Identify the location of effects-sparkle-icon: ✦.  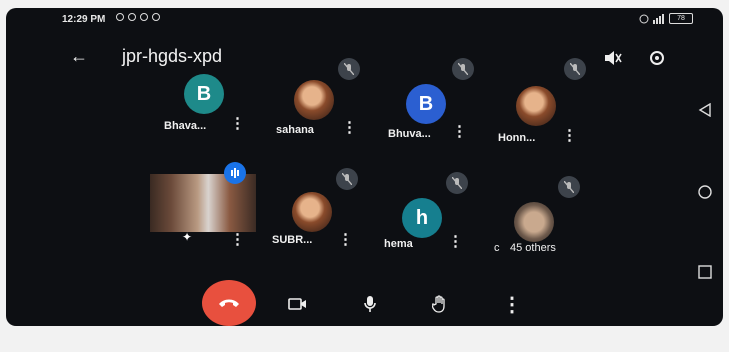
(187, 237).